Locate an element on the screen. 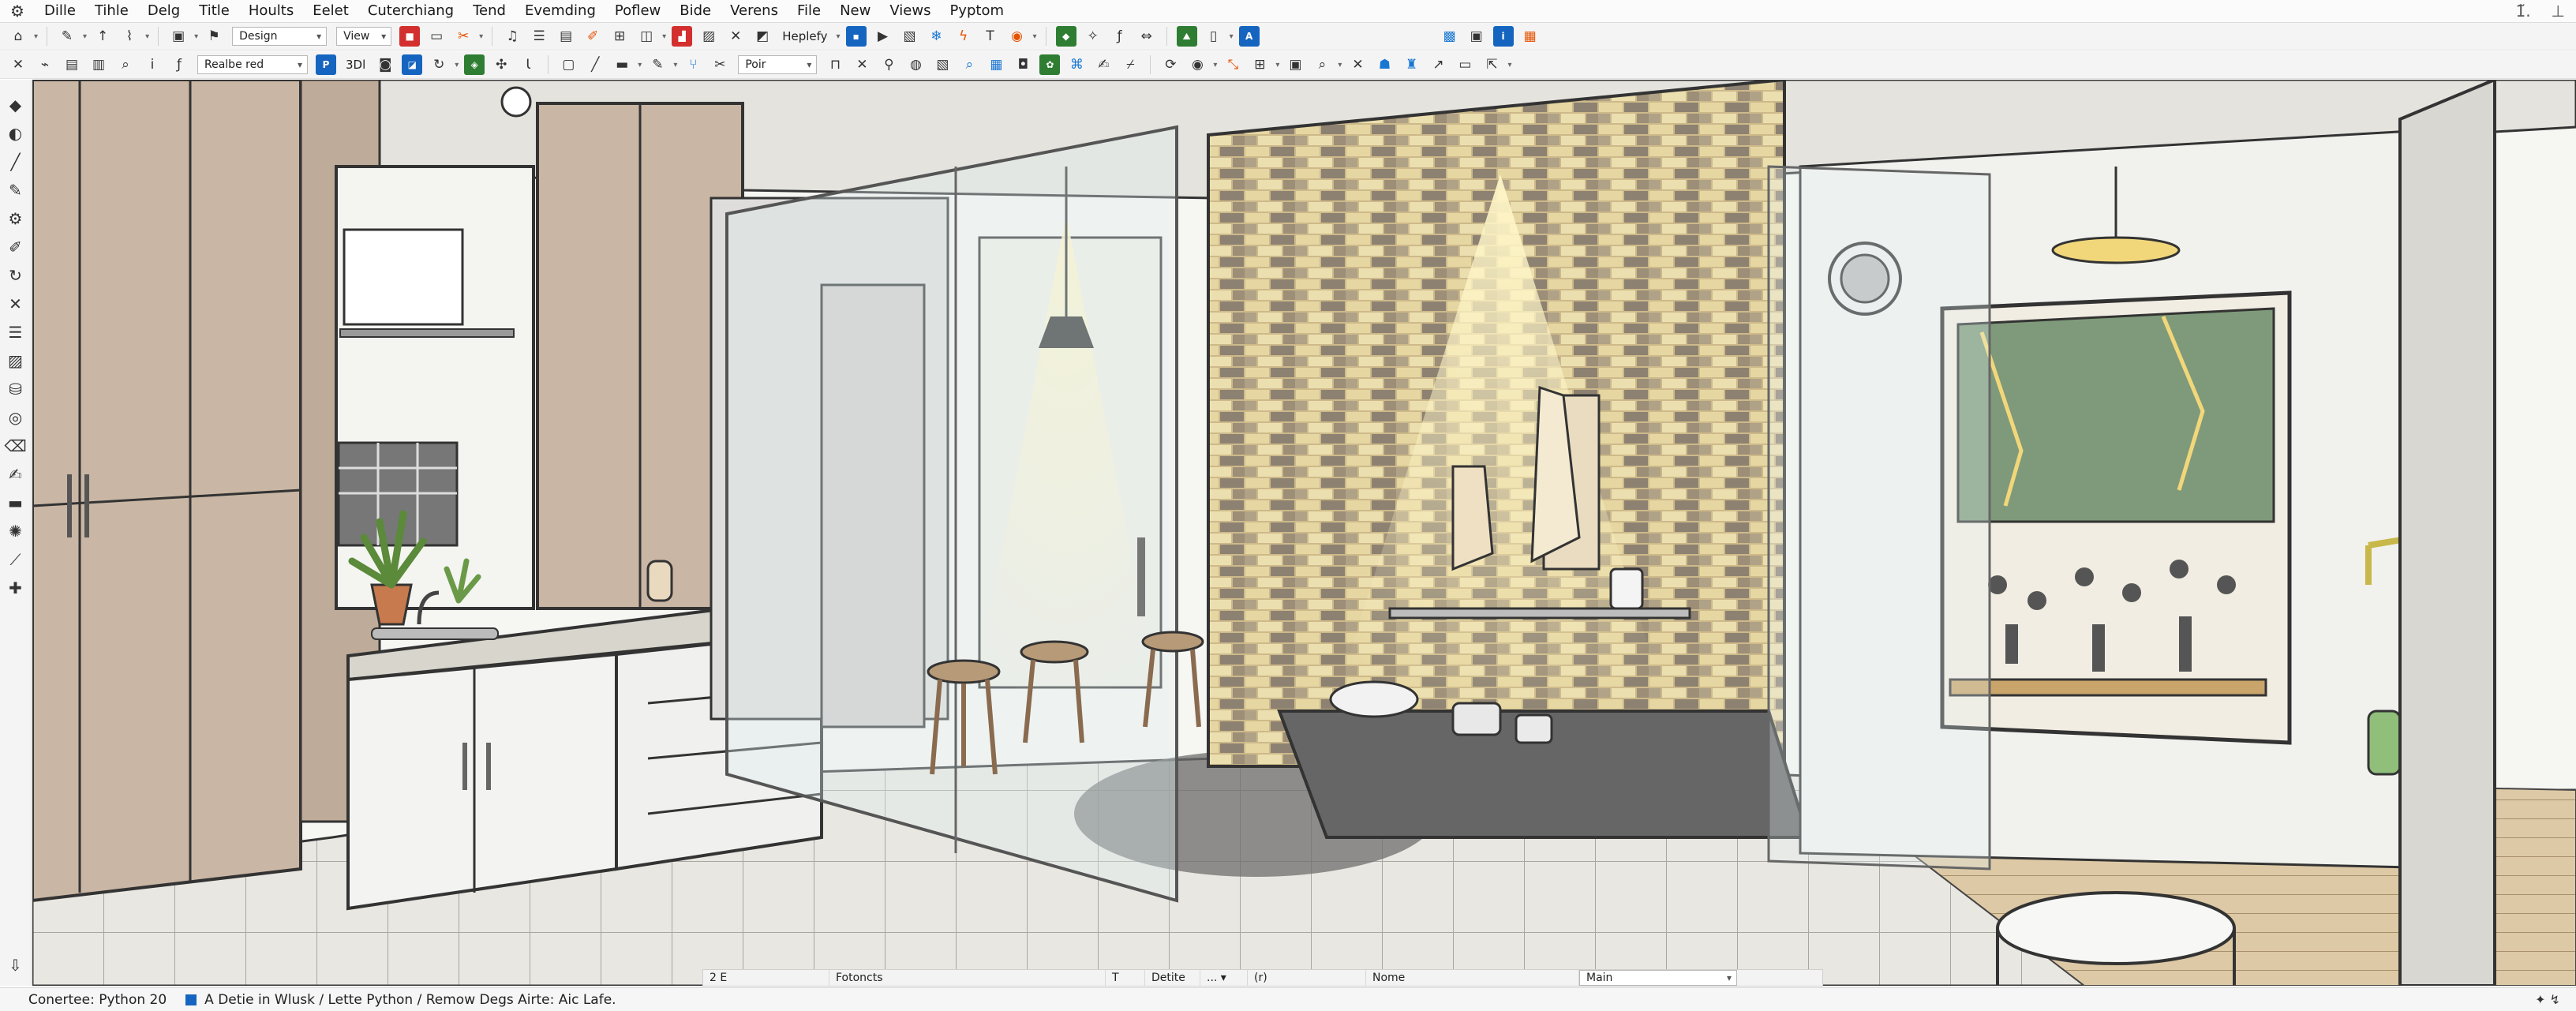 Image resolution: width=2576 pixels, height=1011 pixels. info-icon: i is located at coordinates (1503, 36).